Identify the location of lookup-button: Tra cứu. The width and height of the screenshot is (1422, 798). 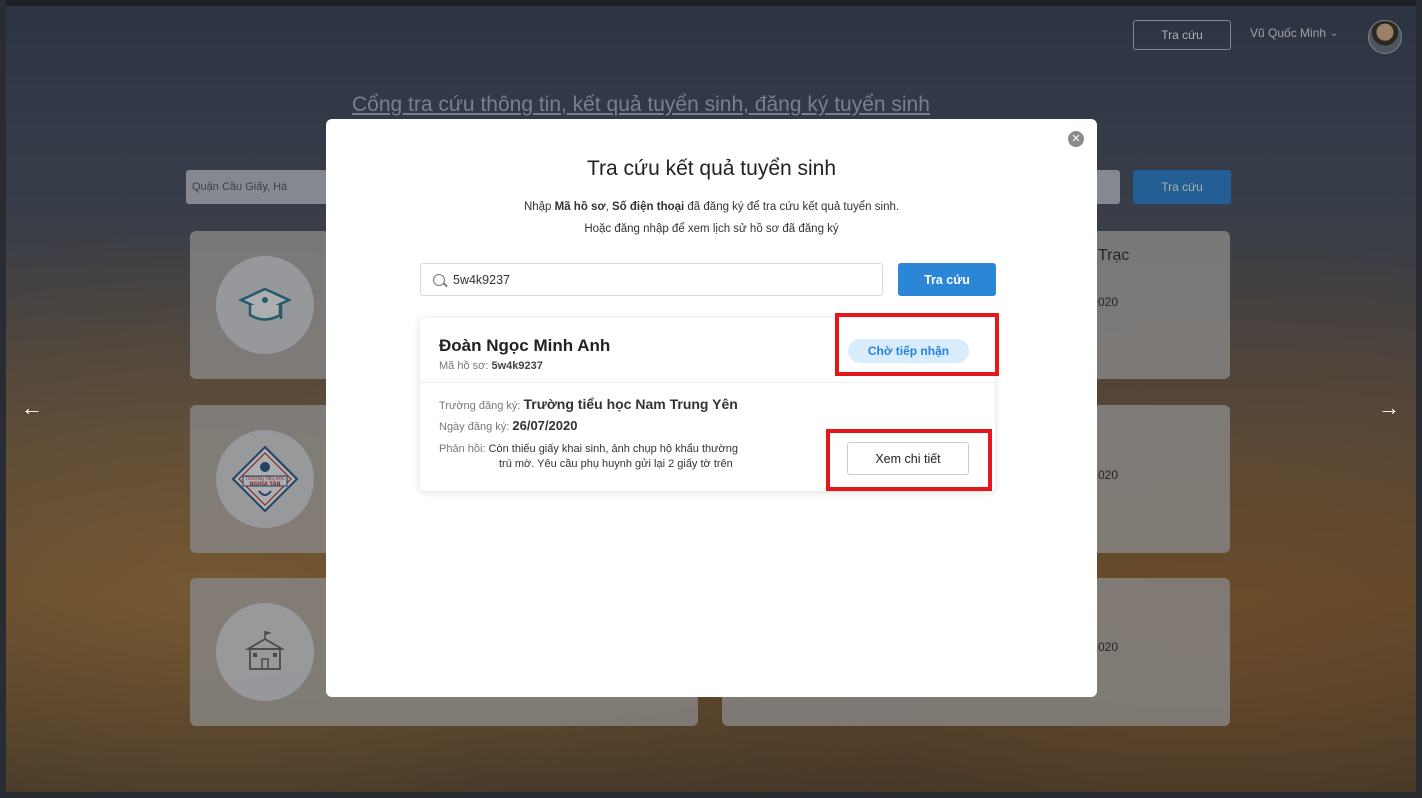
(947, 279).